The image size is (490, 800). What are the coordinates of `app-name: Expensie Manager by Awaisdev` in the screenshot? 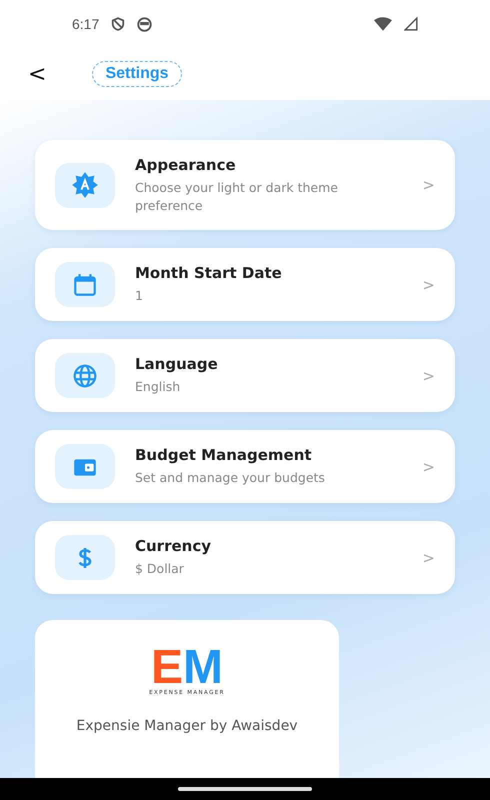 It's located at (187, 726).